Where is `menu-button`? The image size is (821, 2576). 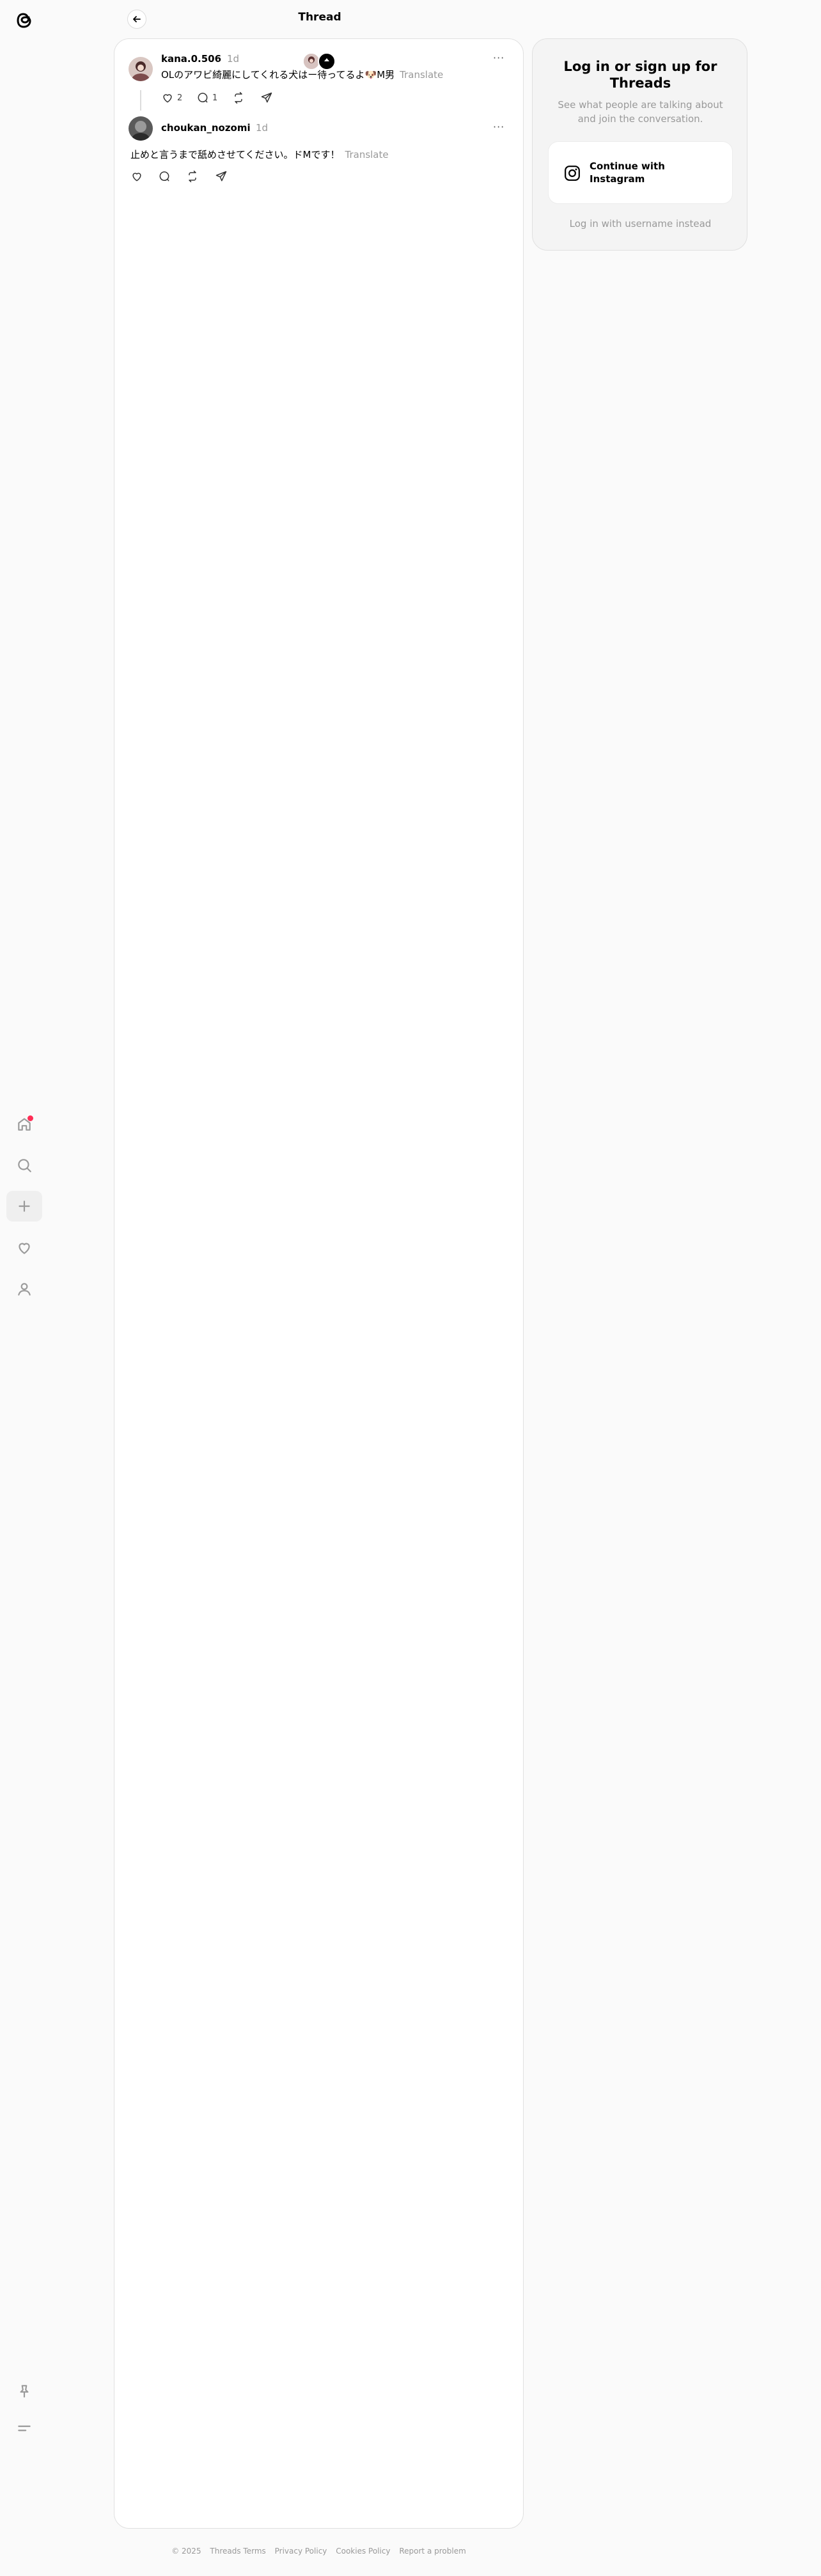 menu-button is located at coordinates (24, 2428).